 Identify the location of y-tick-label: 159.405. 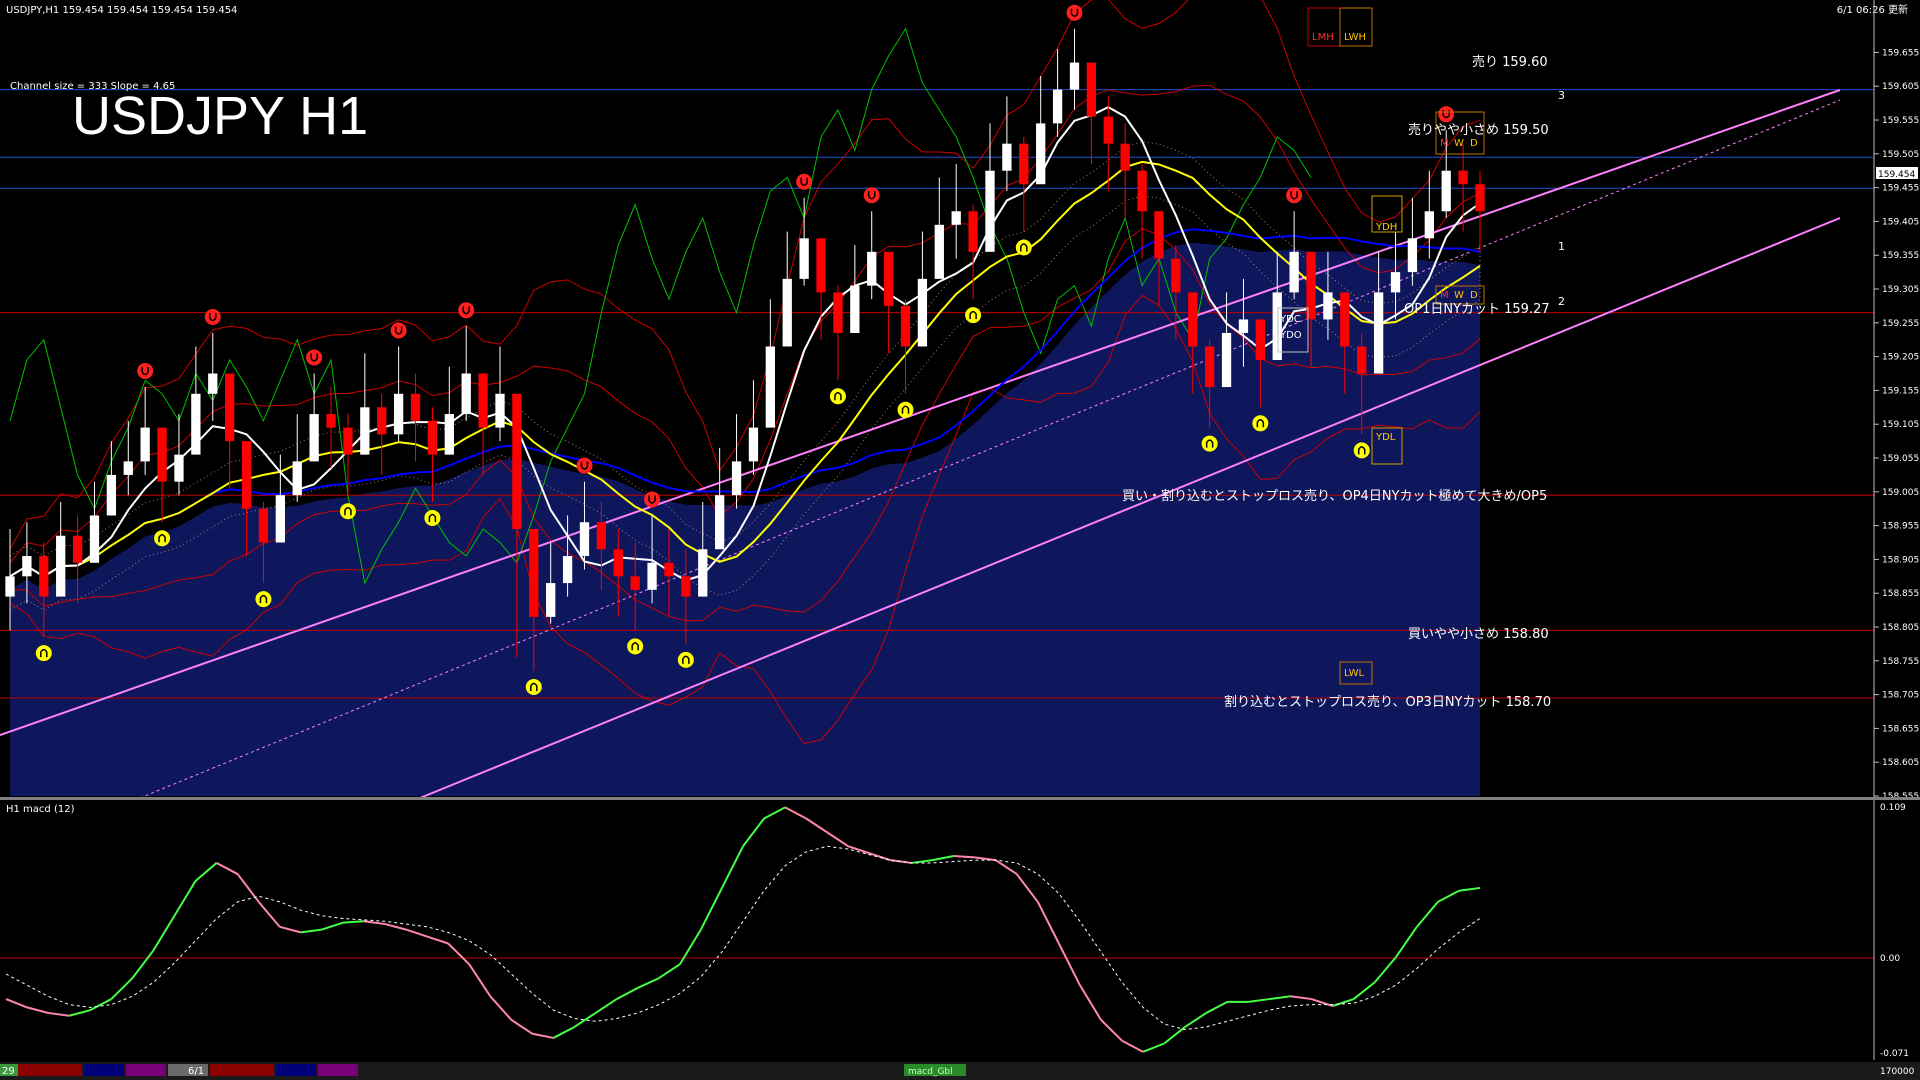
(1900, 222).